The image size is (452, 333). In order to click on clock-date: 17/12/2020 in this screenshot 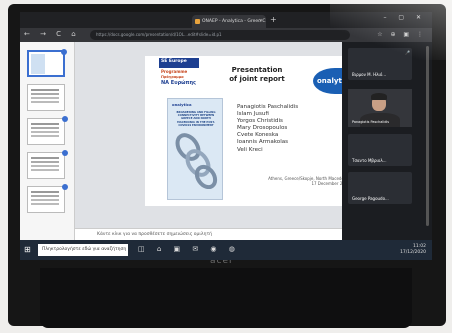, I will do `click(413, 252)`.